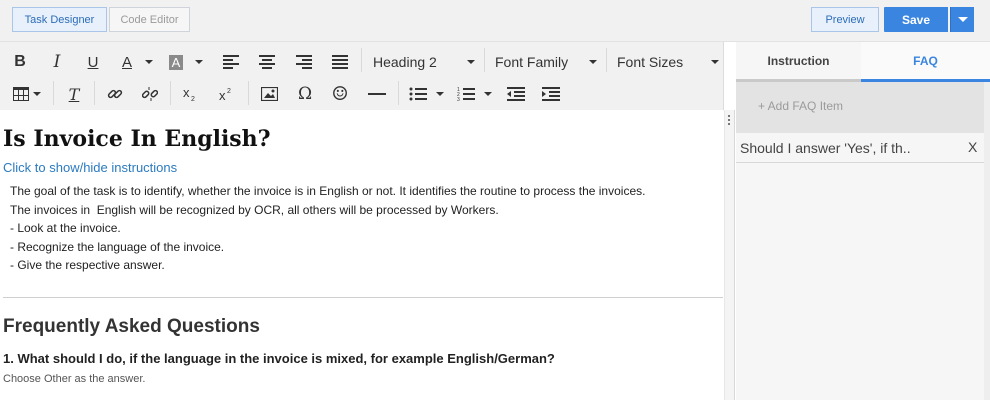 This screenshot has height=400, width=990. Describe the element at coordinates (363, 297) in the screenshot. I see `divider` at that location.